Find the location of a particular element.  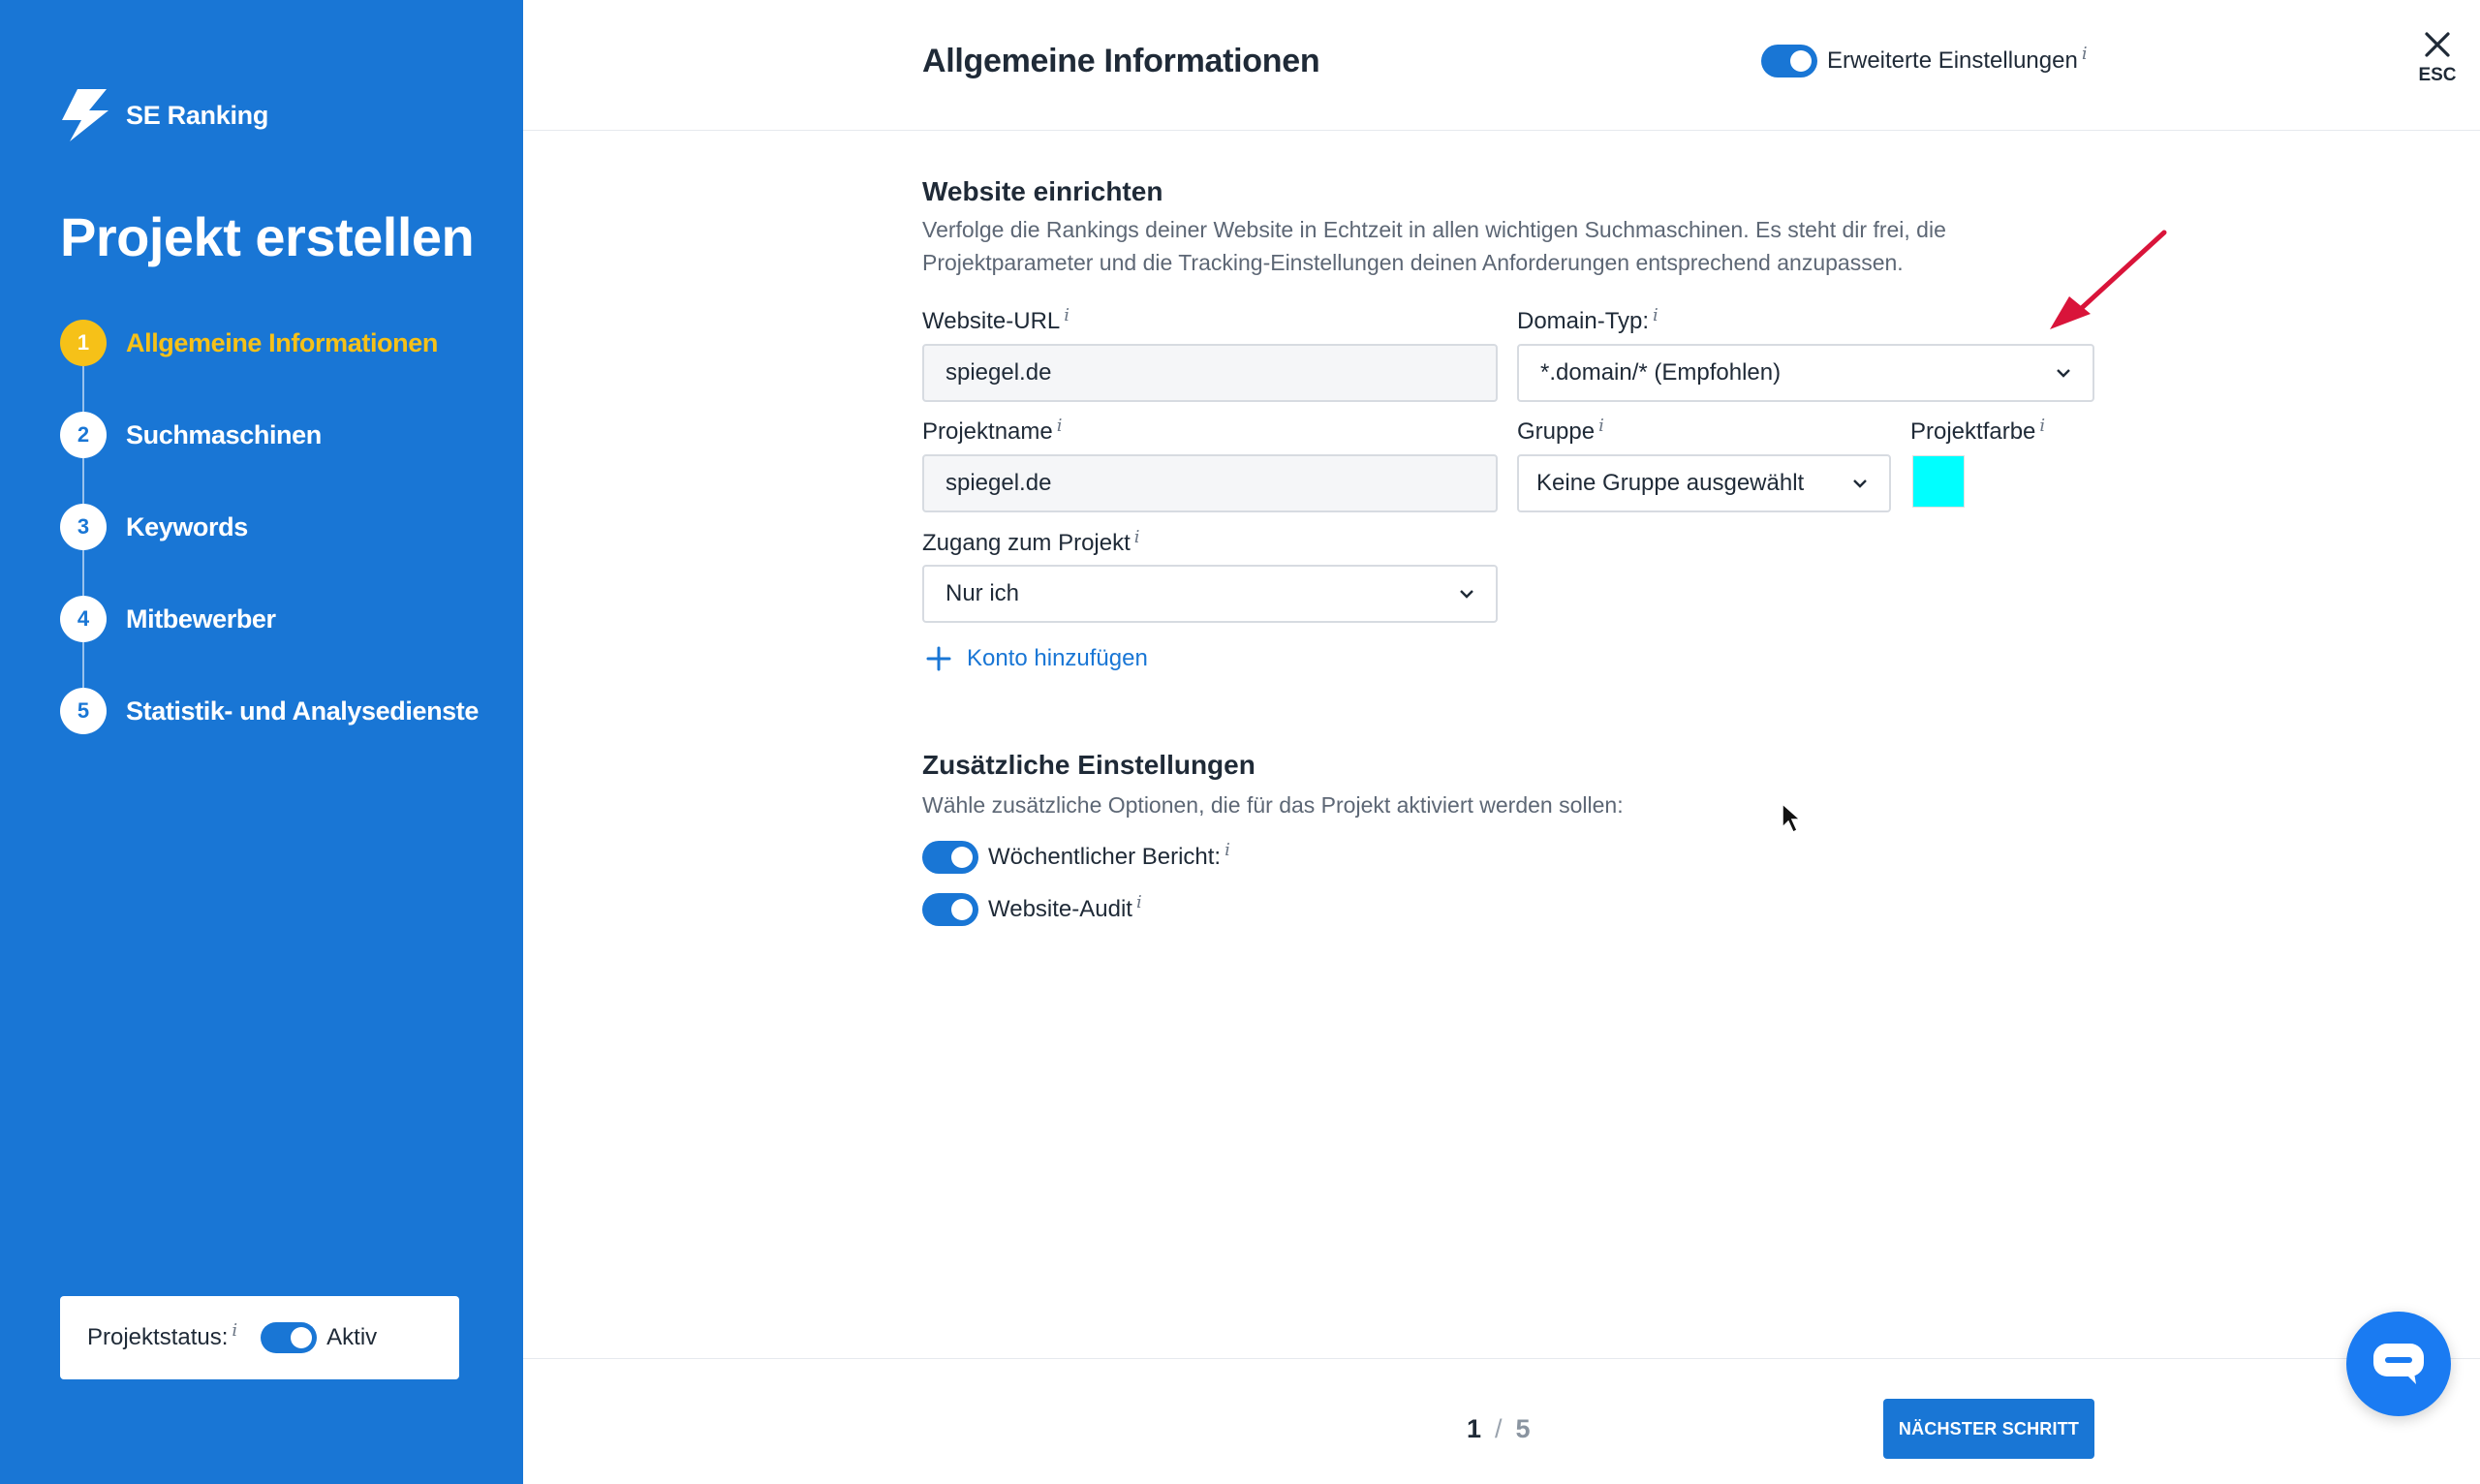

page-title: Allgemeine Informationen is located at coordinates (1121, 61).